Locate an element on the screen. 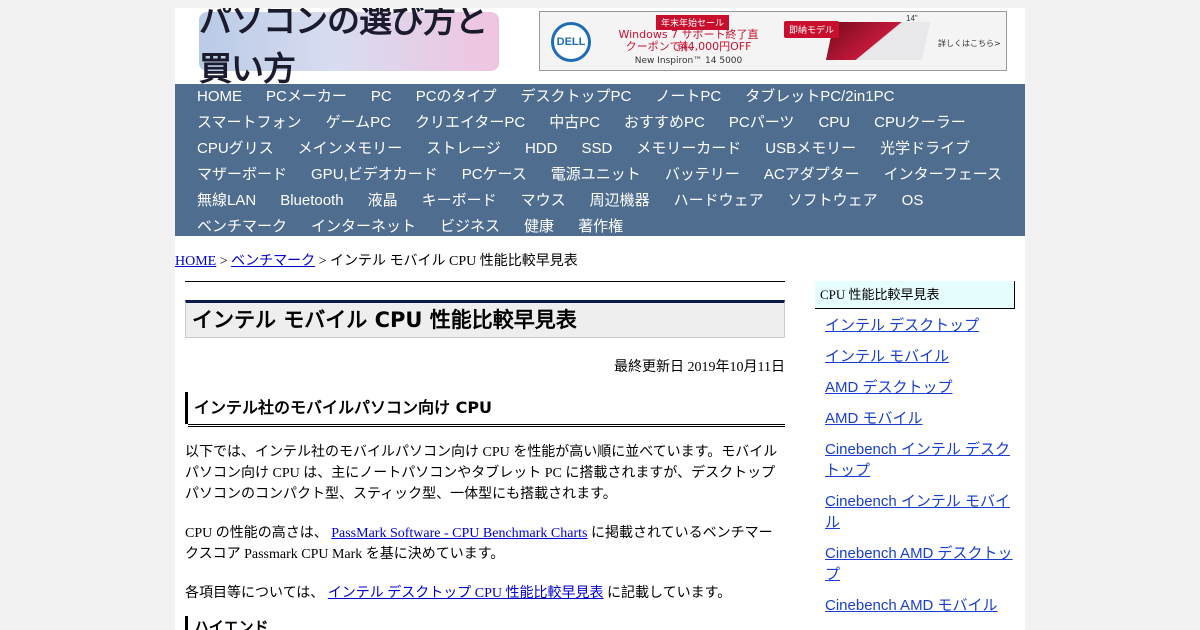 The width and height of the screenshot is (1200, 630). nav-item: インターネット is located at coordinates (363, 227).